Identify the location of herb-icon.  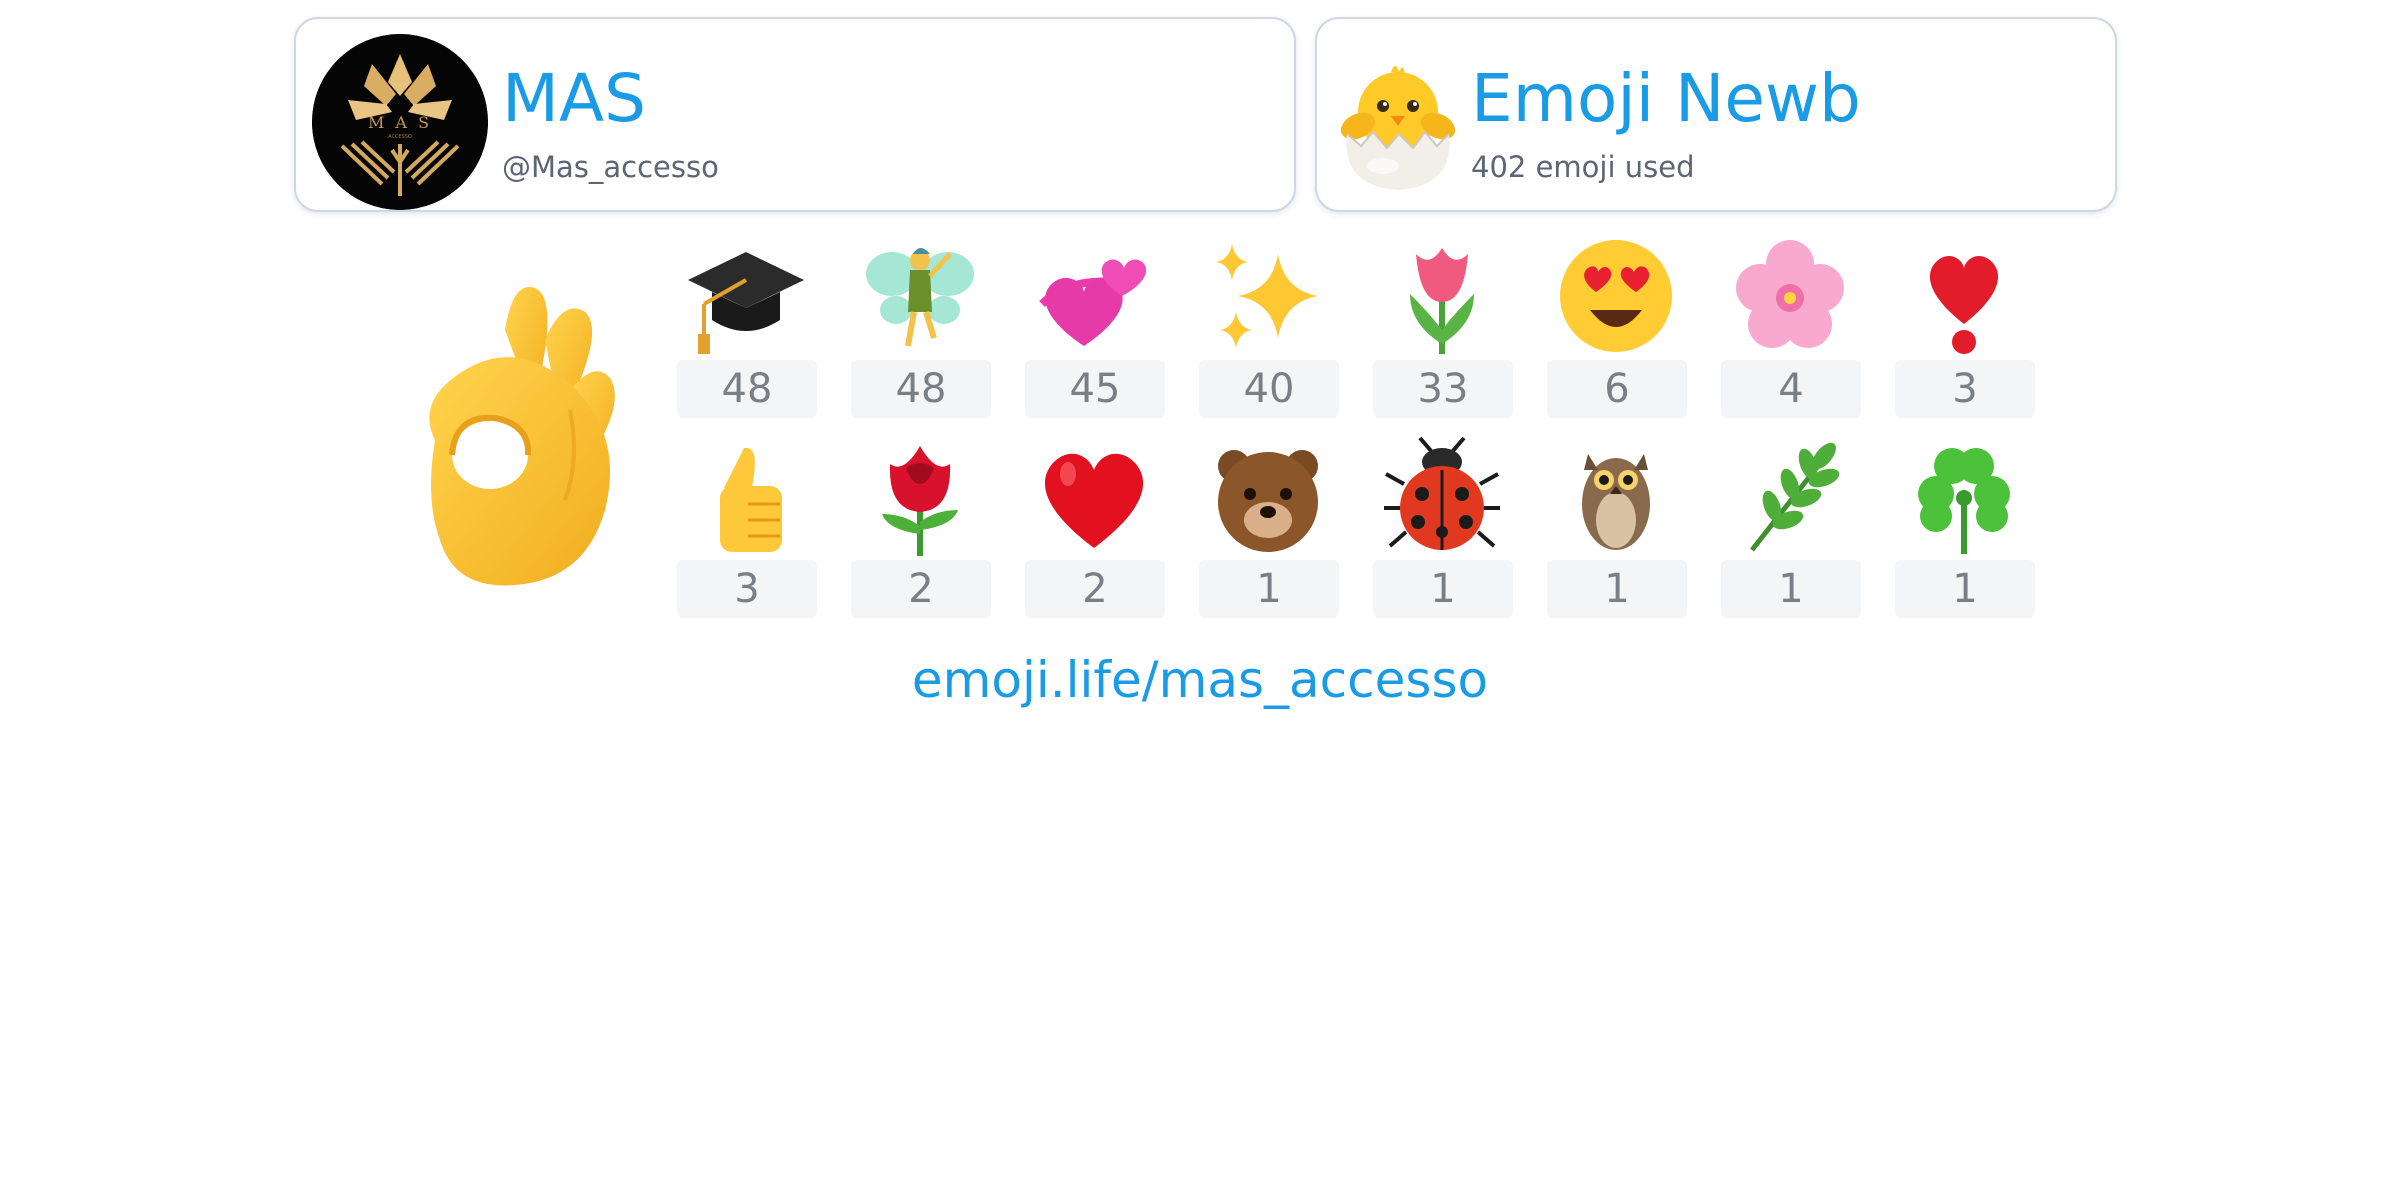
(1790, 496).